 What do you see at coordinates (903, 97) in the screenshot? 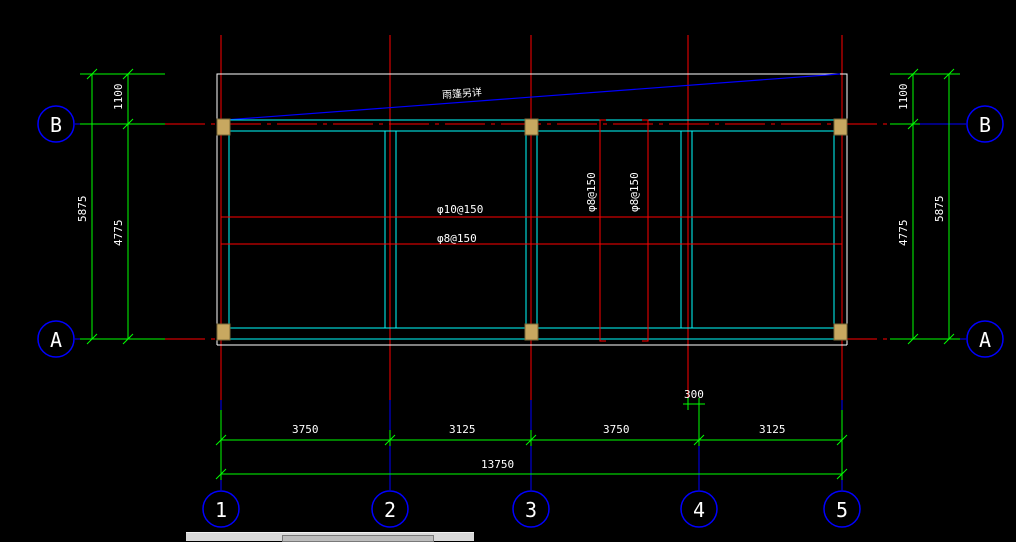
I see `dim-right-top: 1100` at bounding box center [903, 97].